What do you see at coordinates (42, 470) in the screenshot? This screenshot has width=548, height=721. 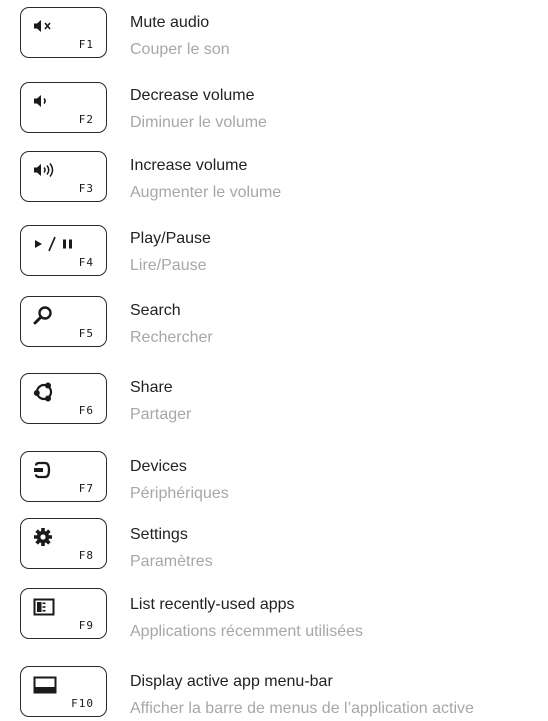 I see `devices-icon` at bounding box center [42, 470].